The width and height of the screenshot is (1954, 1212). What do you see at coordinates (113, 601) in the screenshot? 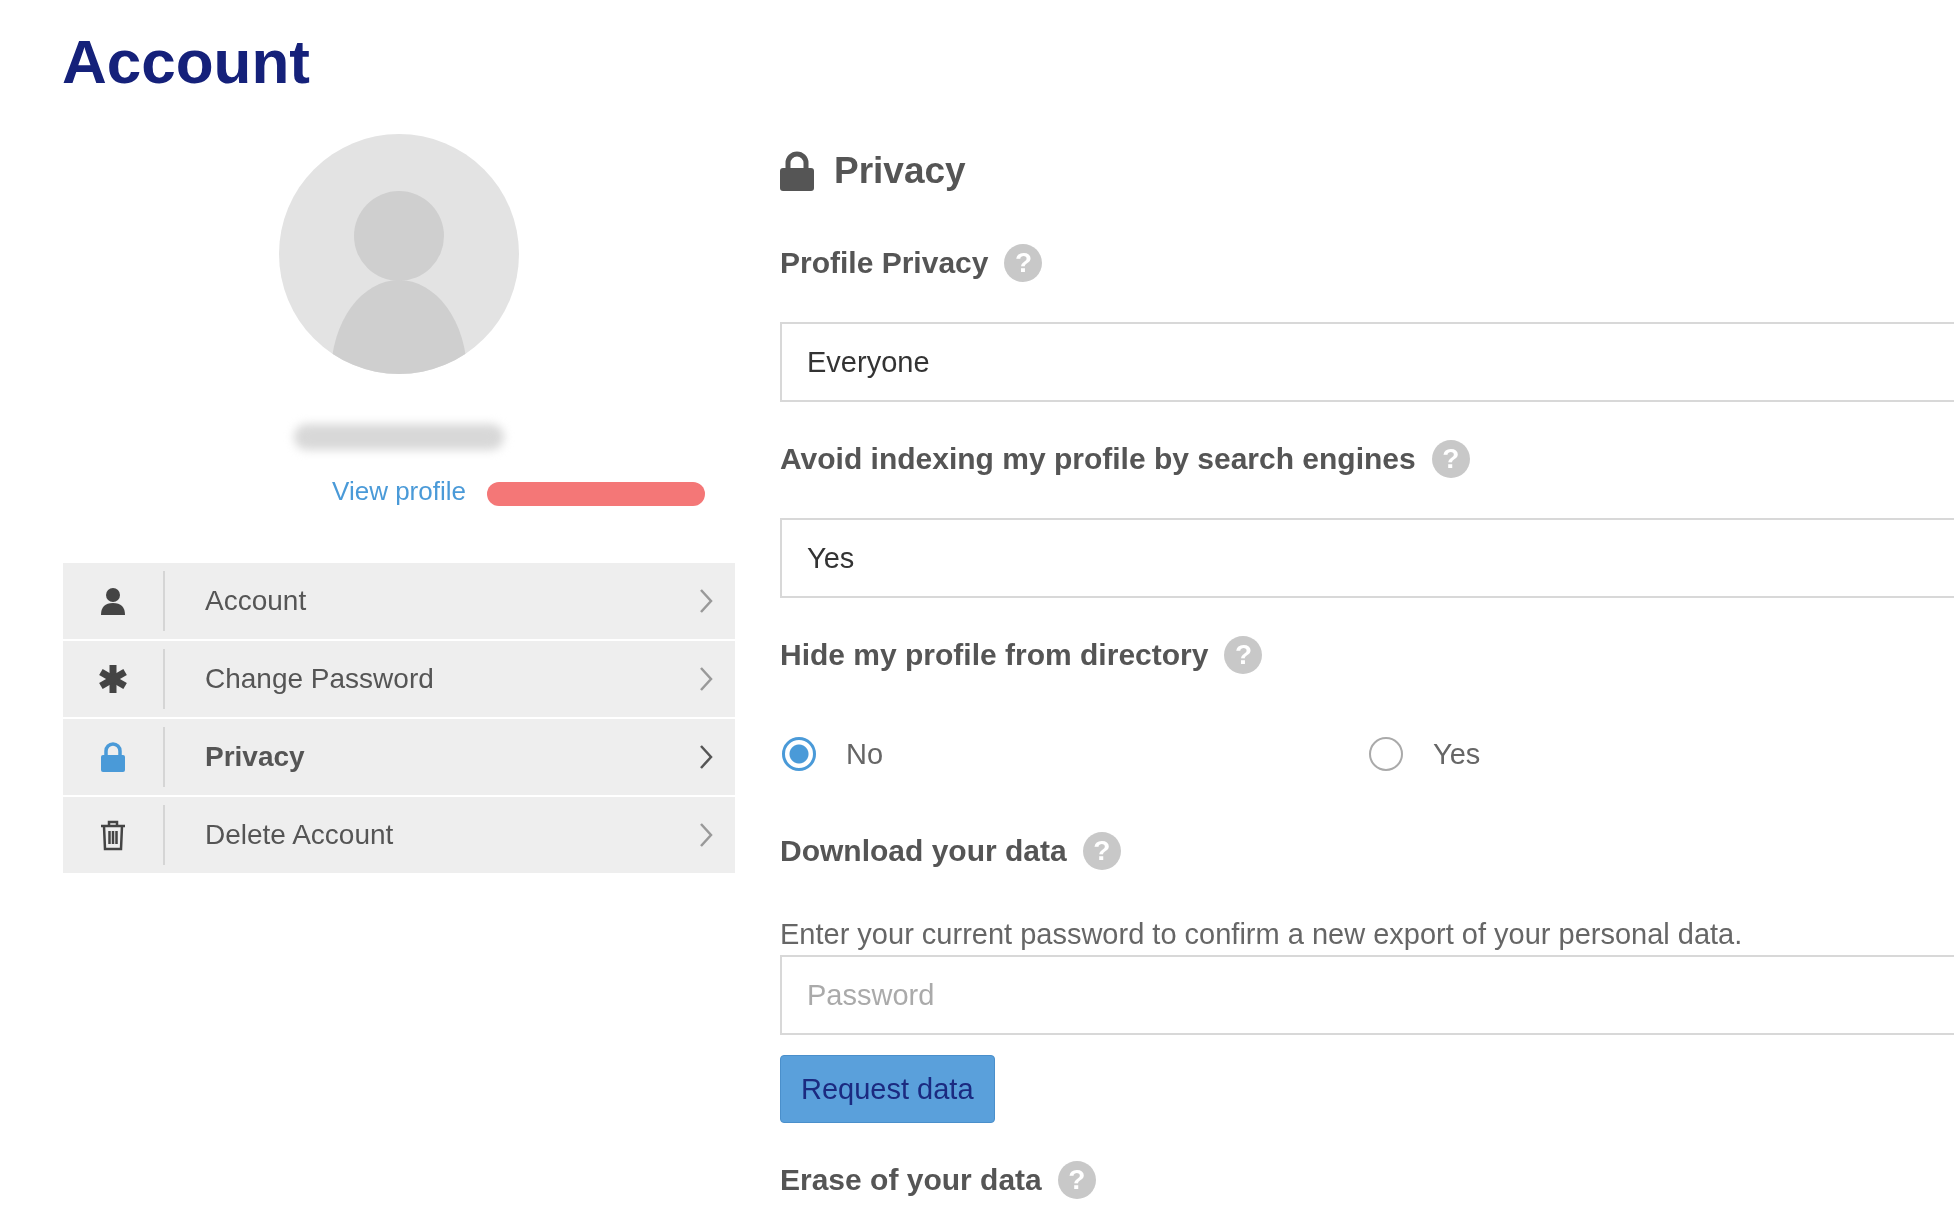
I see `user-icon` at bounding box center [113, 601].